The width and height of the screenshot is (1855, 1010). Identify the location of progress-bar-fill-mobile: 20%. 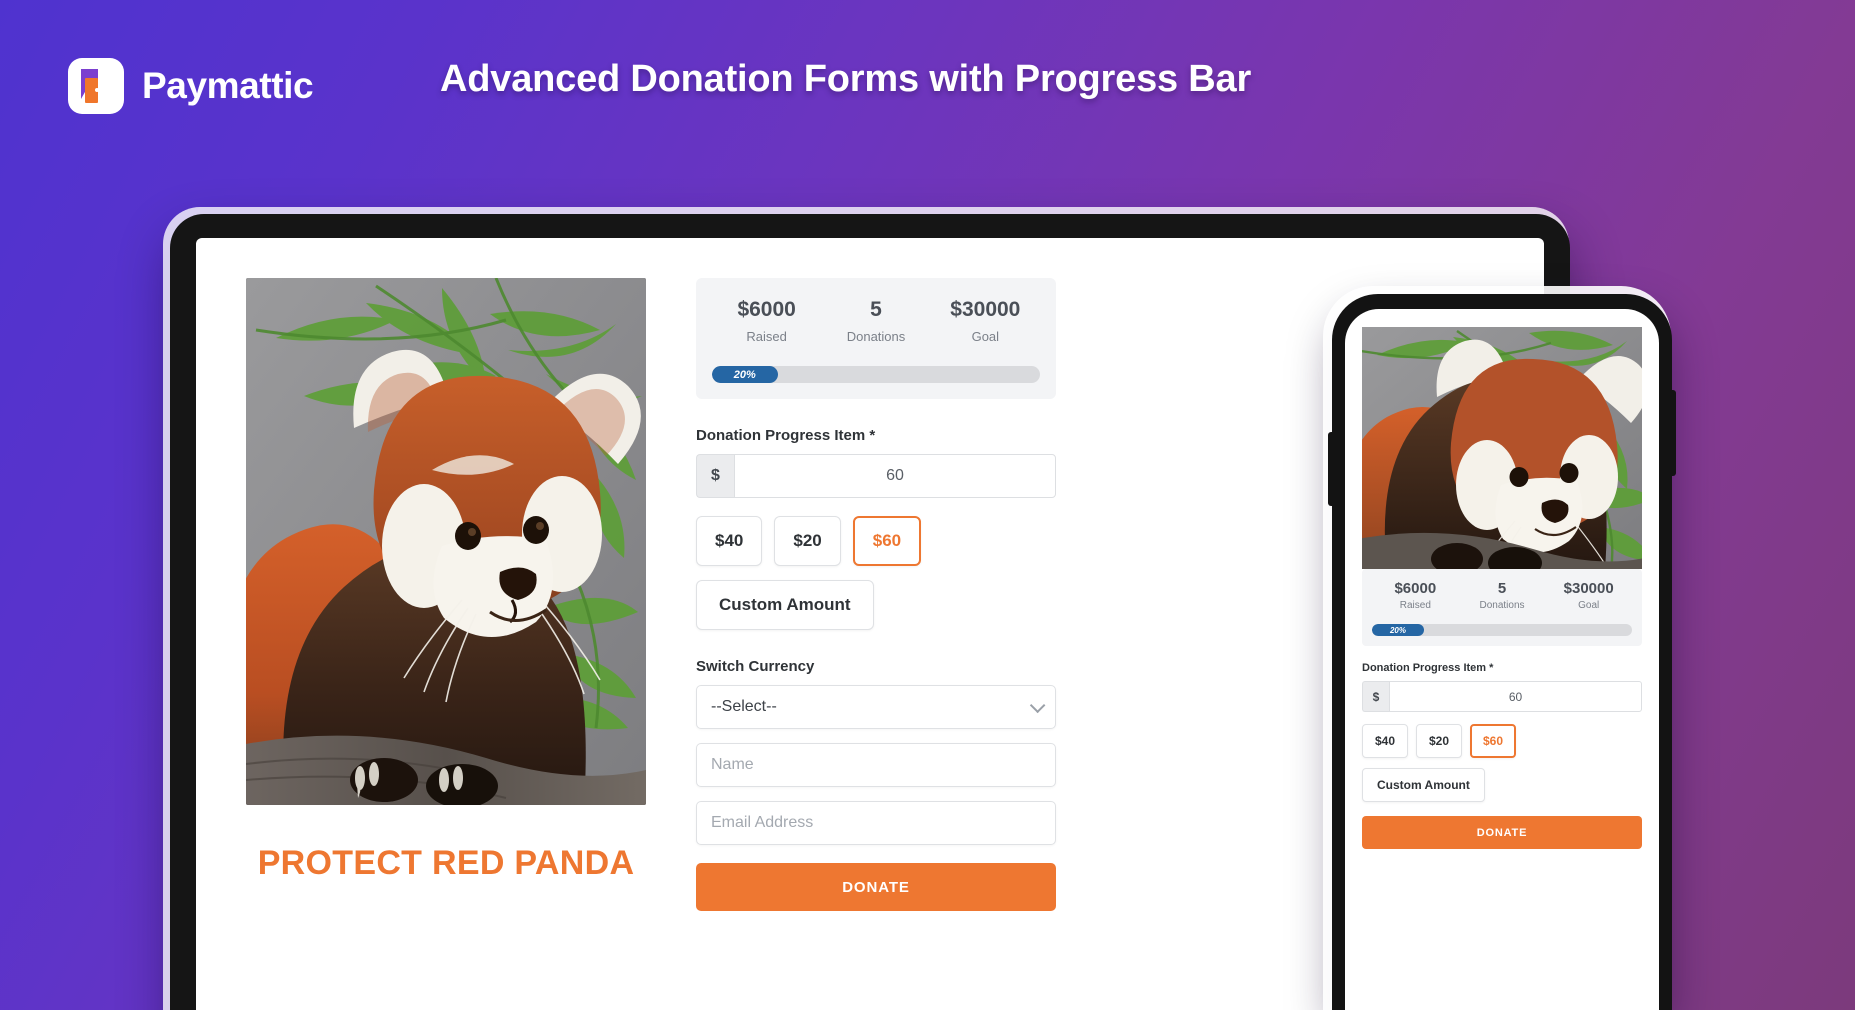
(1398, 630).